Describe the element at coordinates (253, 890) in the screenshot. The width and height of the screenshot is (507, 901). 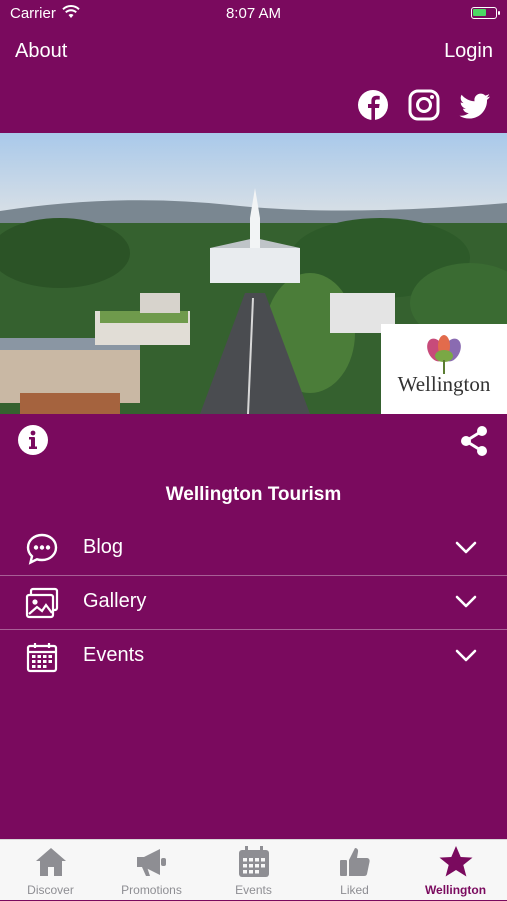
I see `tab-label: Events` at that location.